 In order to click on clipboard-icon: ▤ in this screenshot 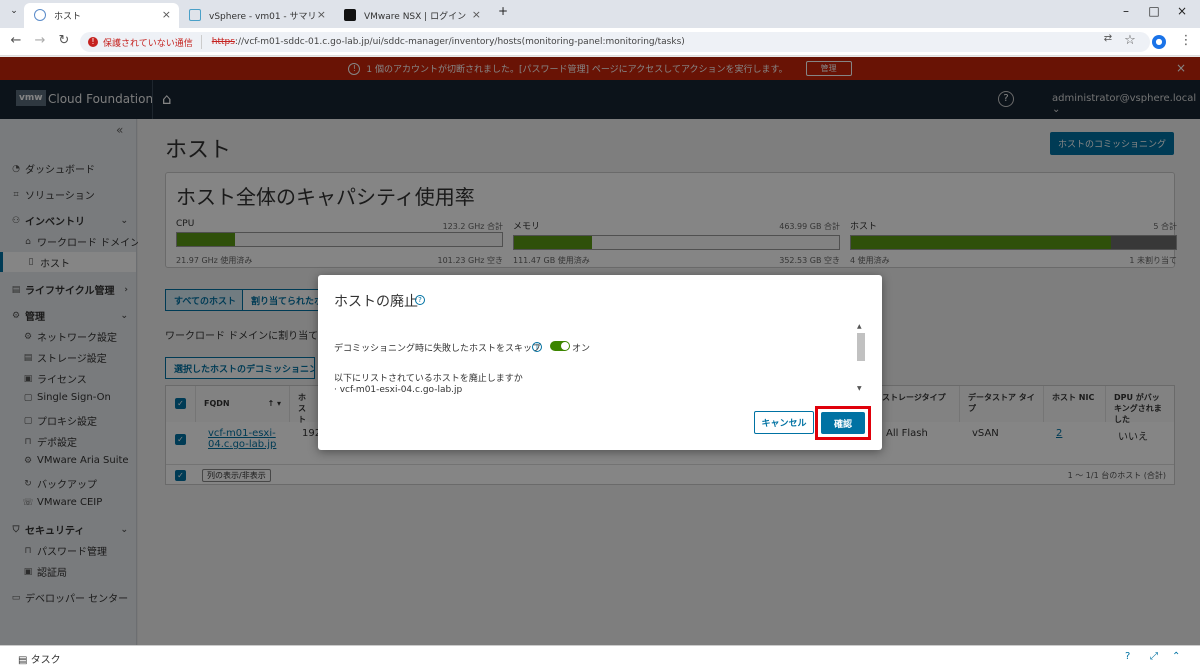, I will do `click(23, 660)`.